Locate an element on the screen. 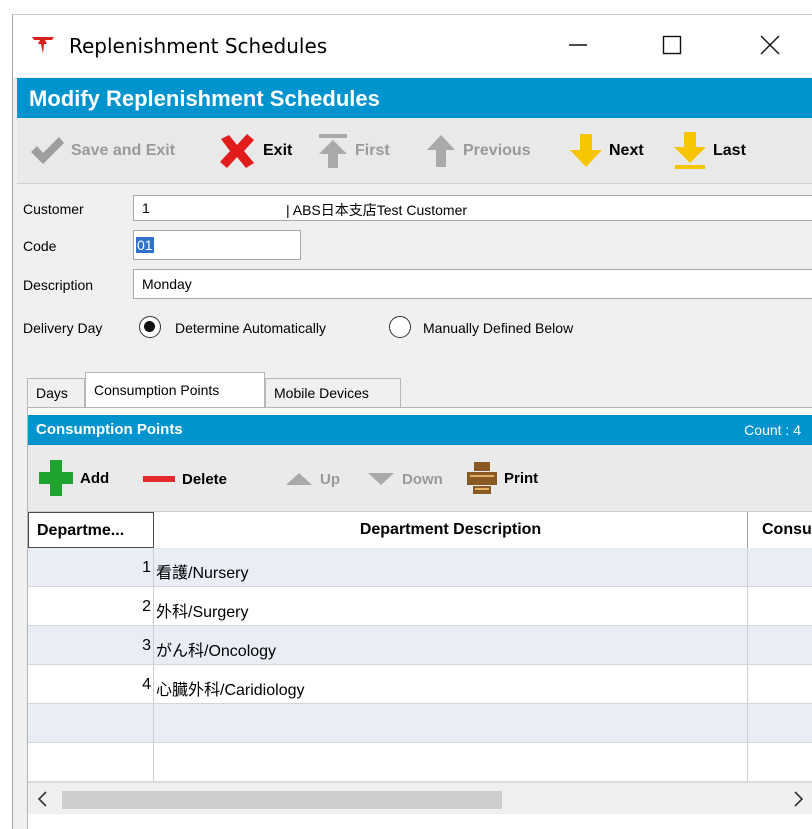 This screenshot has width=812, height=829. previous-button: Previous is located at coordinates (478, 151).